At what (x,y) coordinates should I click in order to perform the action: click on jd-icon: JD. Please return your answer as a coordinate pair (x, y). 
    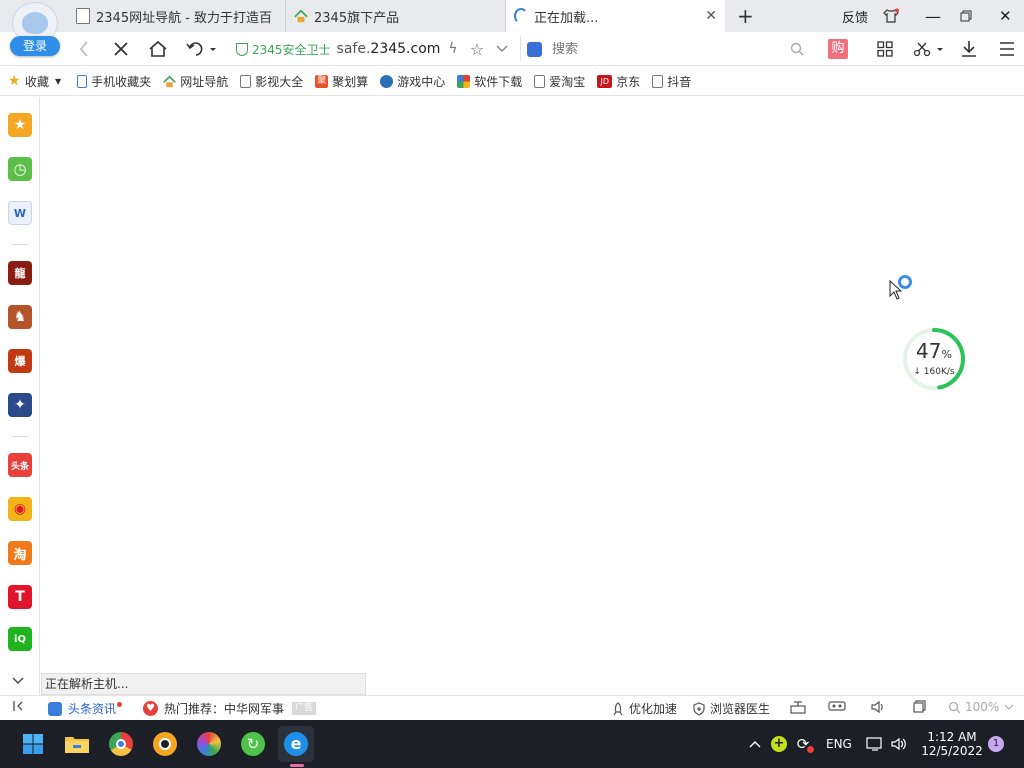
    Looking at the image, I should click on (605, 81).